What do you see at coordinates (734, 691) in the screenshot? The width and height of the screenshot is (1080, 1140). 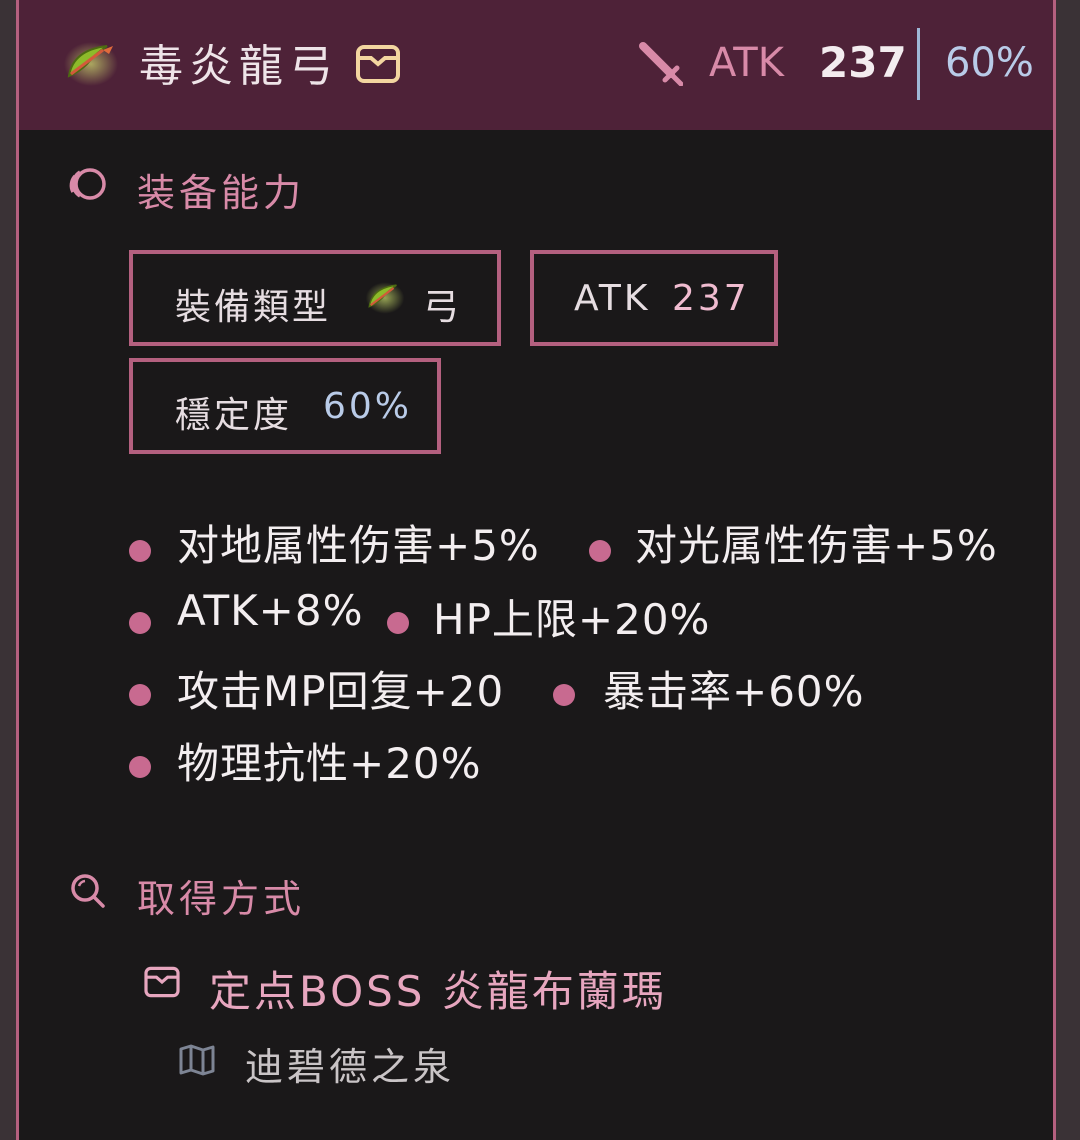 I see `effect-item: 暴击率+60%` at bounding box center [734, 691].